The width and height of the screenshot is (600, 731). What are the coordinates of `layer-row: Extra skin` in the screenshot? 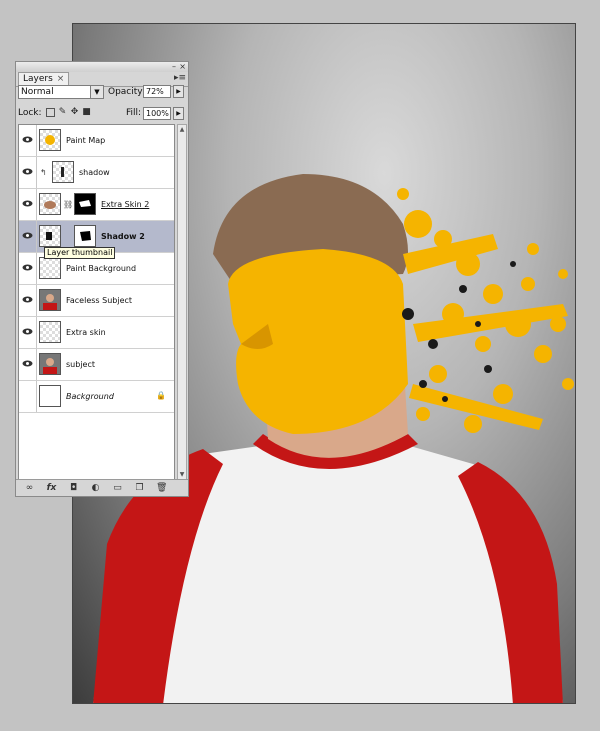 It's located at (96, 333).